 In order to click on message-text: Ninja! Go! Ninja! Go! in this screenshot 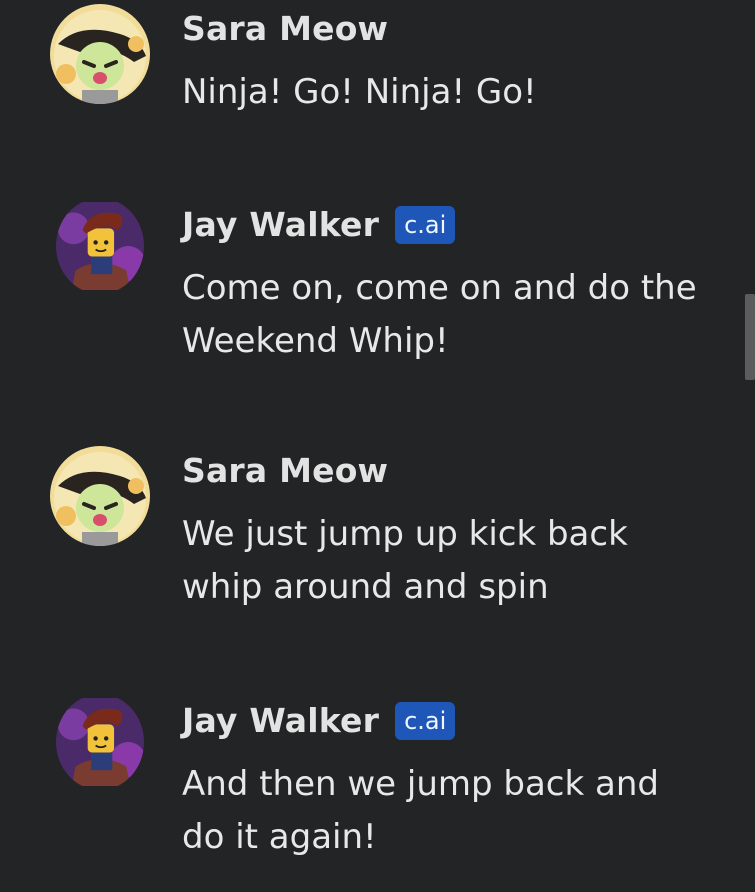, I will do `click(359, 92)`.